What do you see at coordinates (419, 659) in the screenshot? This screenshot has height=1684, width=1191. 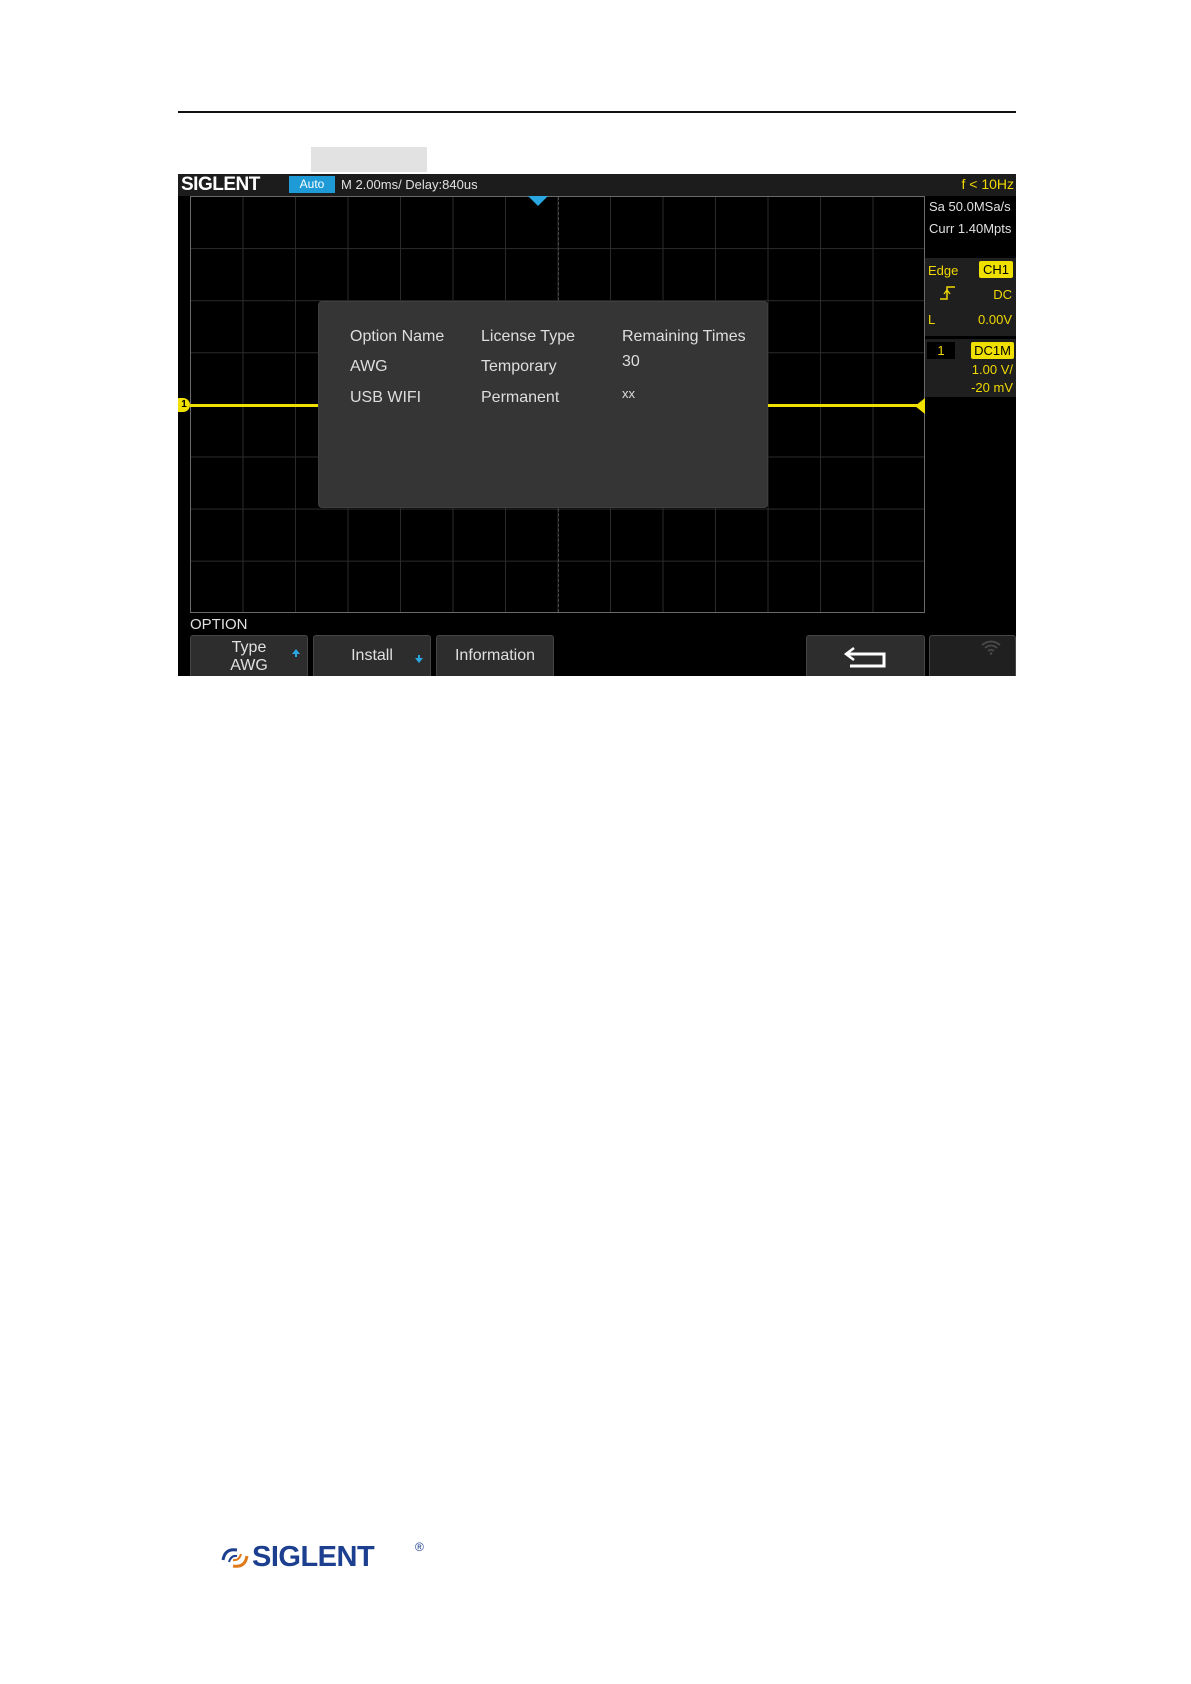 I see `arrow-down-icon` at bounding box center [419, 659].